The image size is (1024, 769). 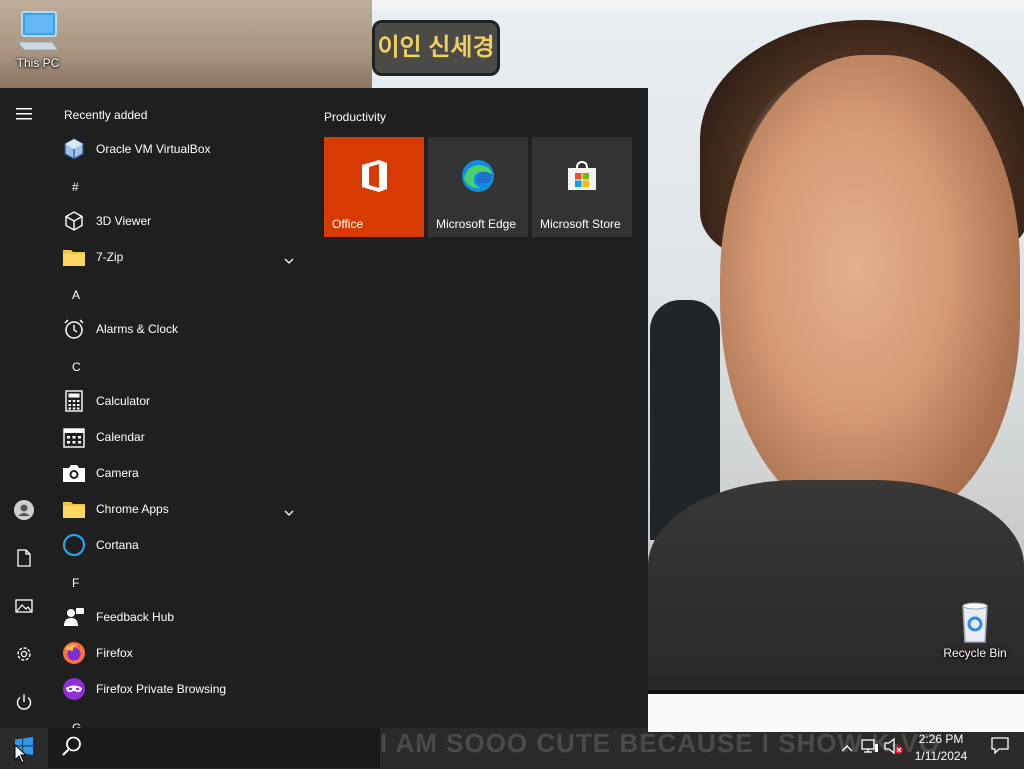 What do you see at coordinates (374, 176) in the screenshot?
I see `office-icon` at bounding box center [374, 176].